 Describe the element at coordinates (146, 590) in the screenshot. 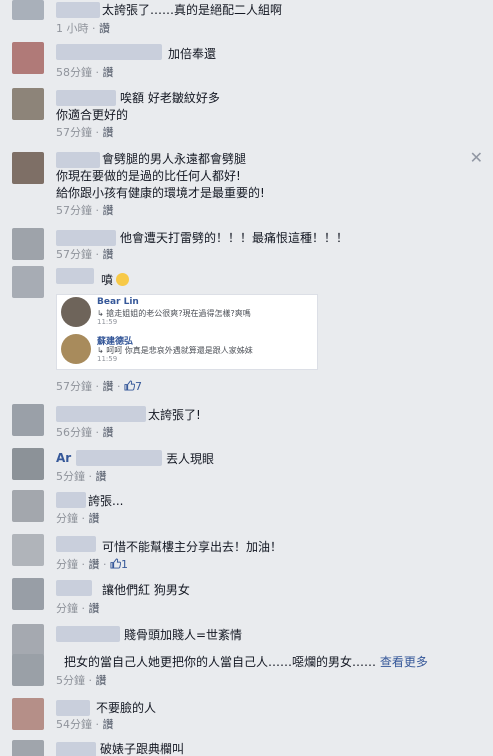

I see `comment-text: 讓他們紅 狗男女` at that location.